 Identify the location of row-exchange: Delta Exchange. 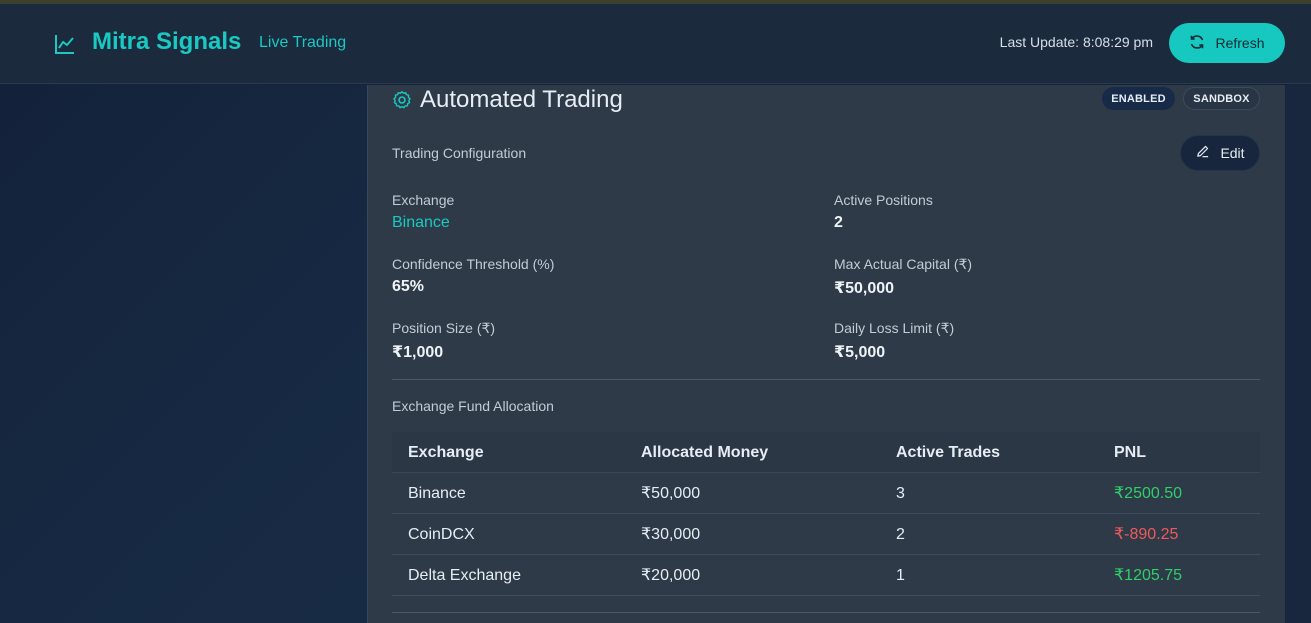
(464, 575).